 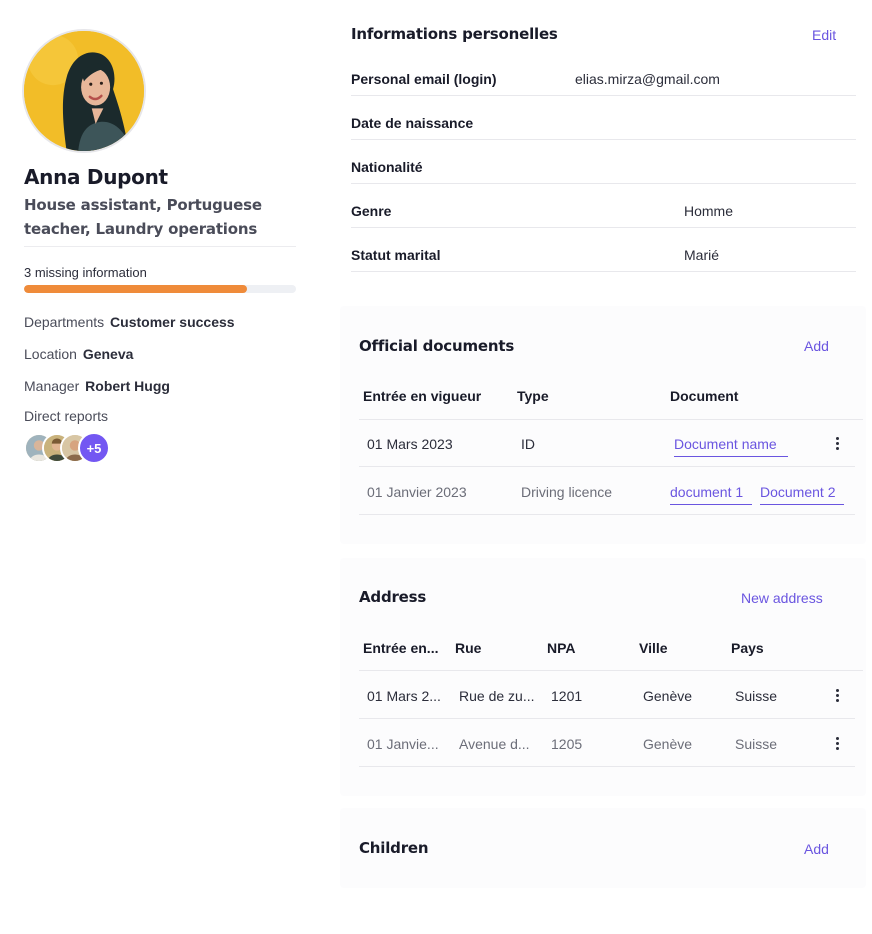 I want to click on document-link: Document name, so click(x=731, y=446).